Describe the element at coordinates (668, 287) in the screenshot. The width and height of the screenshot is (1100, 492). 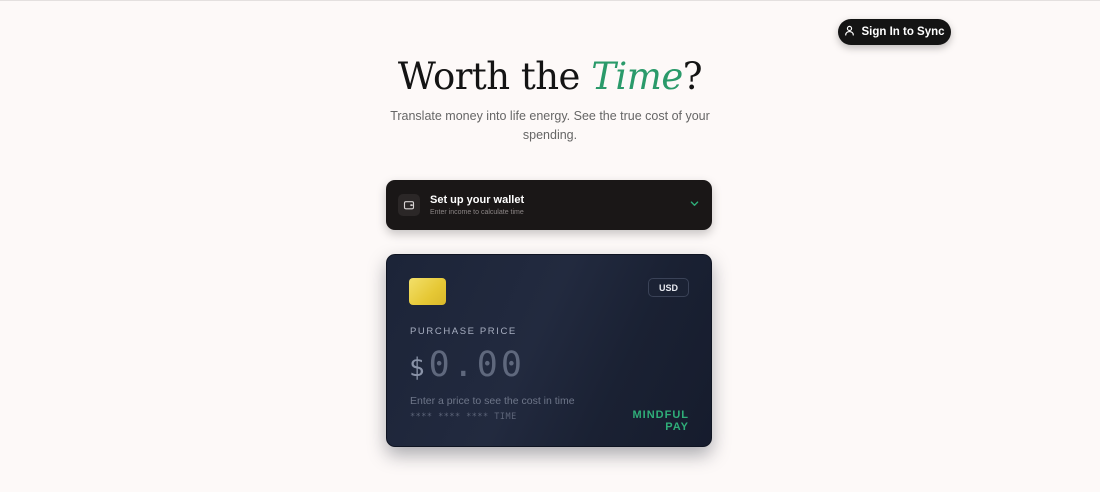
I see `currency-selector: USD` at that location.